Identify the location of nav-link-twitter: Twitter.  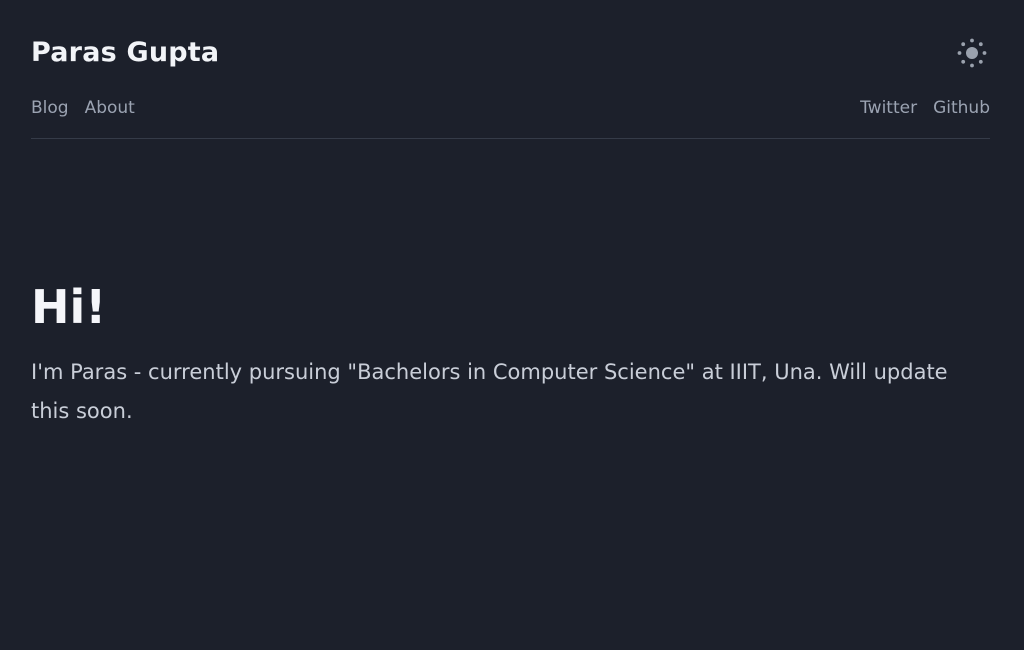
(888, 108).